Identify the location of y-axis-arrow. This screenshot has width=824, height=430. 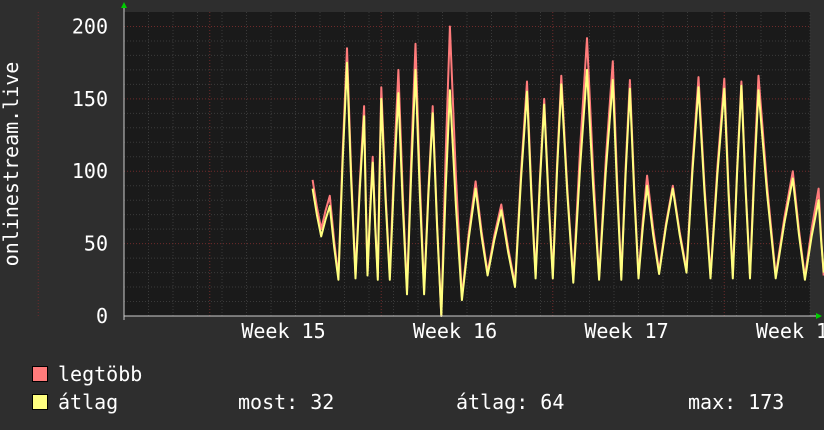
(124, 5).